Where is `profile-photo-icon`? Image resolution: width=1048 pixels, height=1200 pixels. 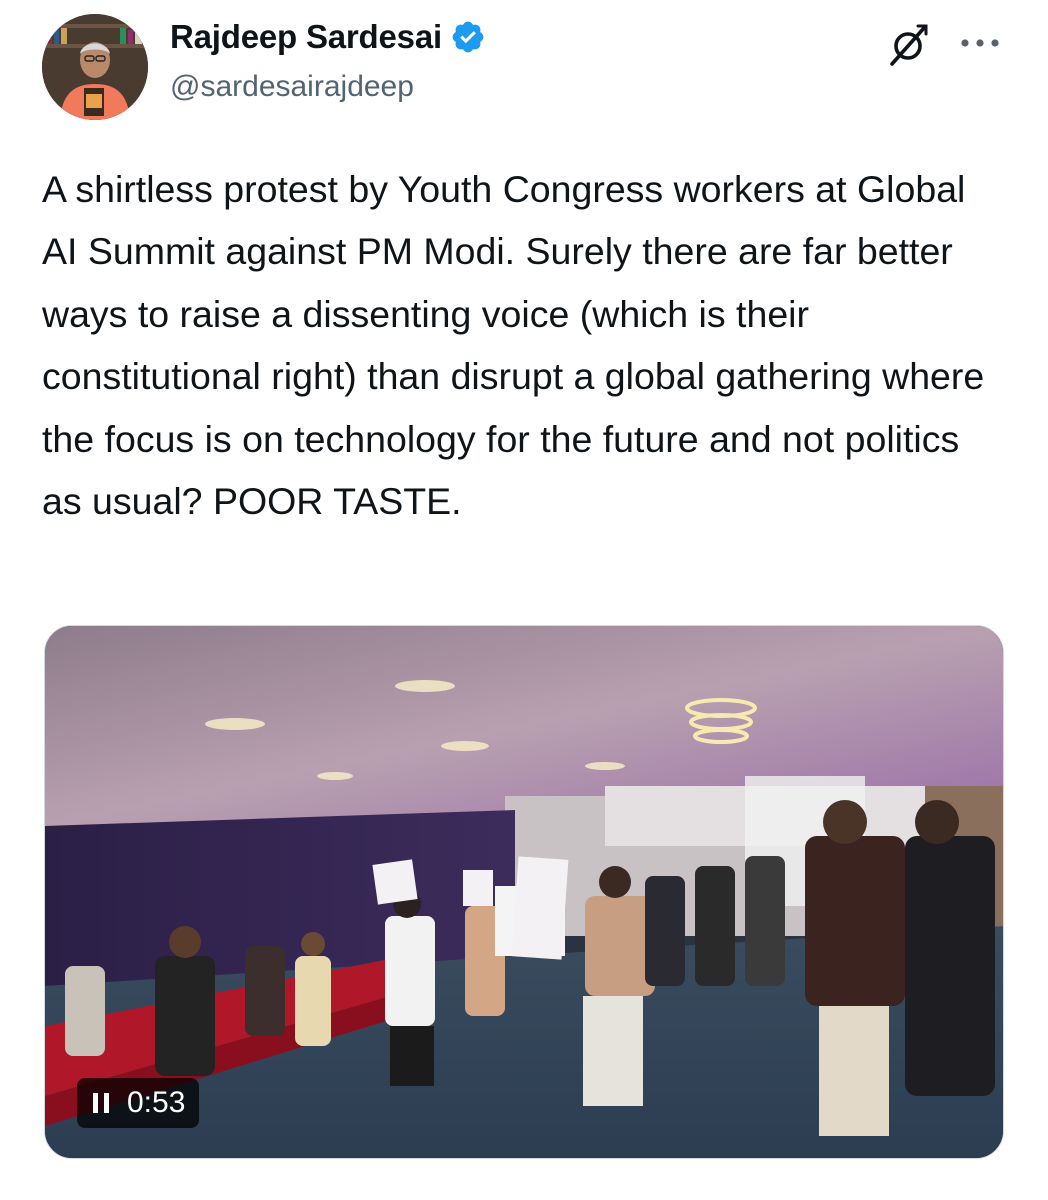 profile-photo-icon is located at coordinates (95, 67).